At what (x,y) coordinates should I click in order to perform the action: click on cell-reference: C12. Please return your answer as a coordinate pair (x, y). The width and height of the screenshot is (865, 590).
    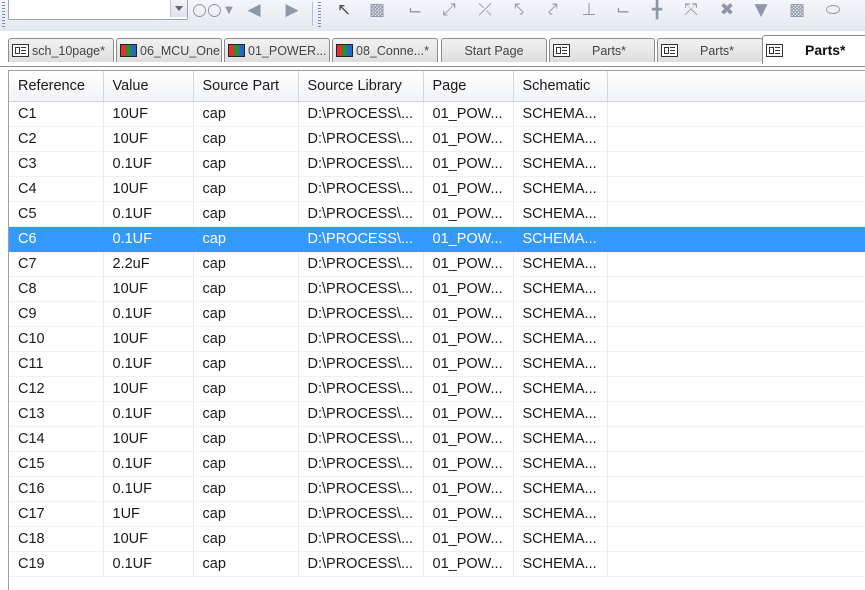
    Looking at the image, I should click on (56, 389).